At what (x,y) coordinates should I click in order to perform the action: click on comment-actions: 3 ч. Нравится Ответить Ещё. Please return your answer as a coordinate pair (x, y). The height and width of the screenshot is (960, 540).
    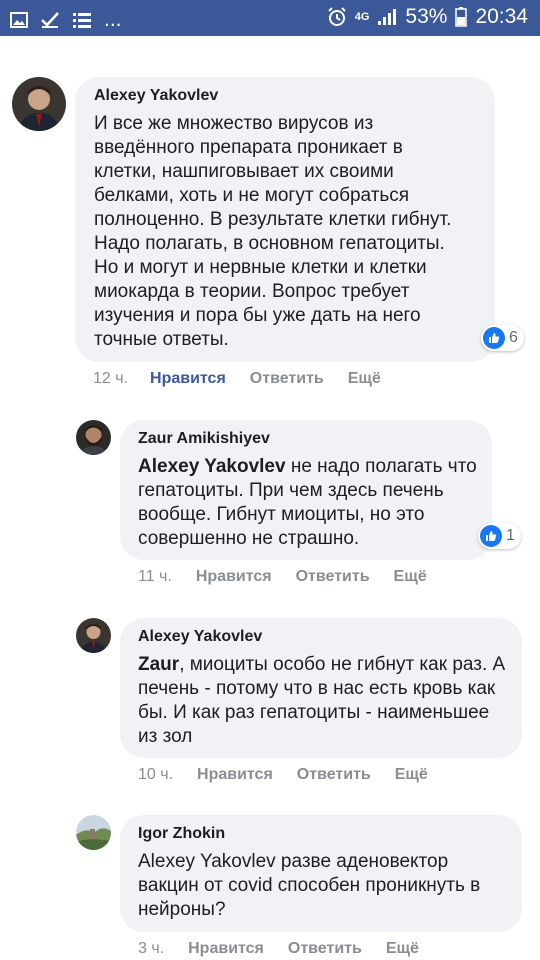
    Looking at the image, I should click on (278, 949).